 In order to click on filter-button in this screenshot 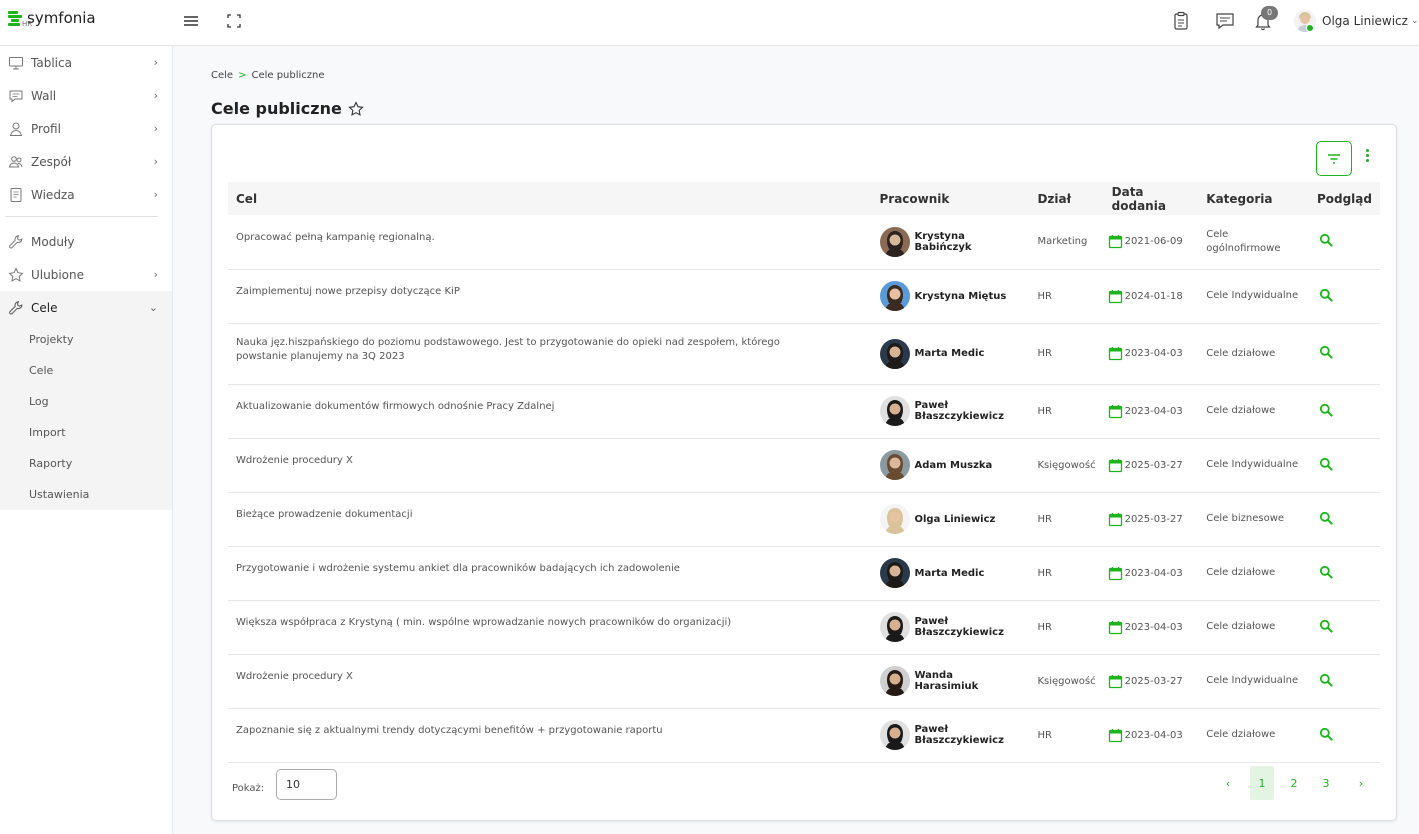, I will do `click(1334, 158)`.